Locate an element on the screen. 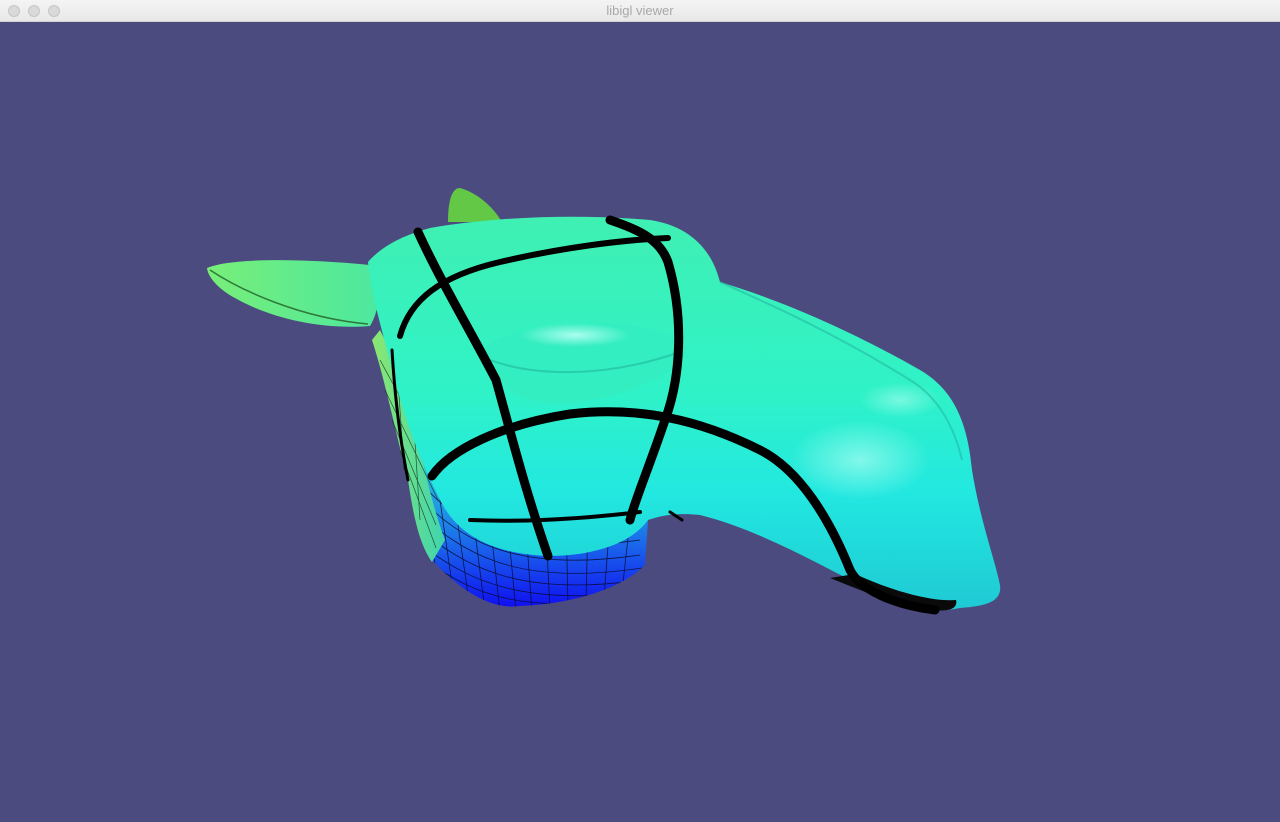 The image size is (1280, 822). title-bar: libigl viewer is located at coordinates (640, 11).